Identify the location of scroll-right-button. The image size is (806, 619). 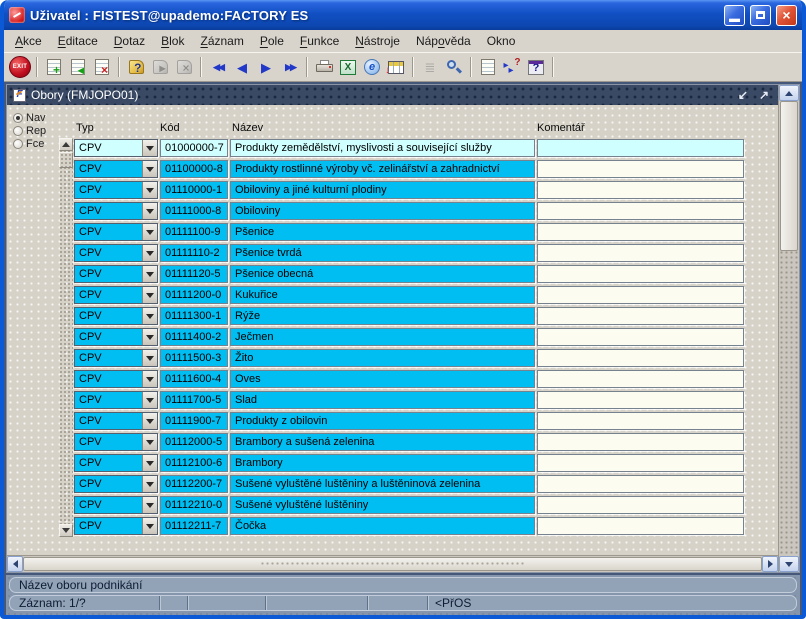
(770, 564).